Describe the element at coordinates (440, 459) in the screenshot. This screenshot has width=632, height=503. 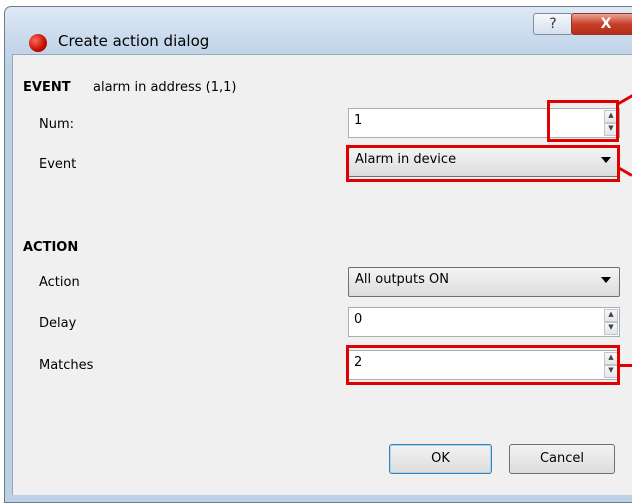
I see `ok-button: OK` at that location.